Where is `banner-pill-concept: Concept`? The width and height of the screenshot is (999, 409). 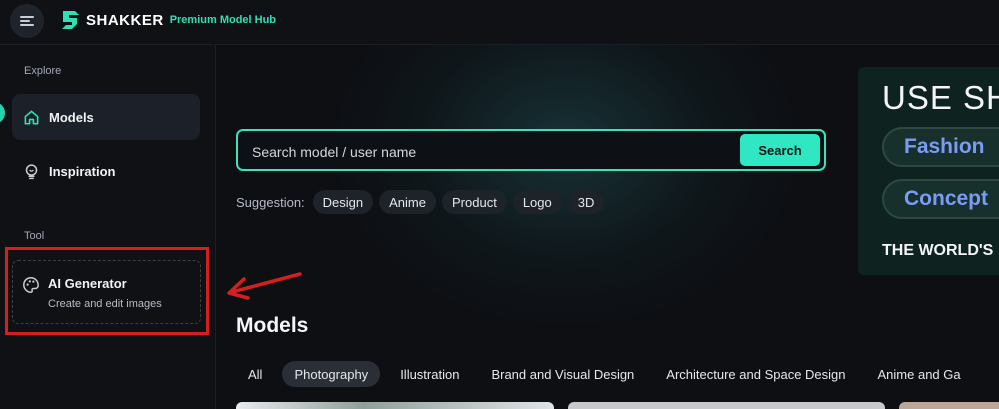 banner-pill-concept: Concept is located at coordinates (940, 199).